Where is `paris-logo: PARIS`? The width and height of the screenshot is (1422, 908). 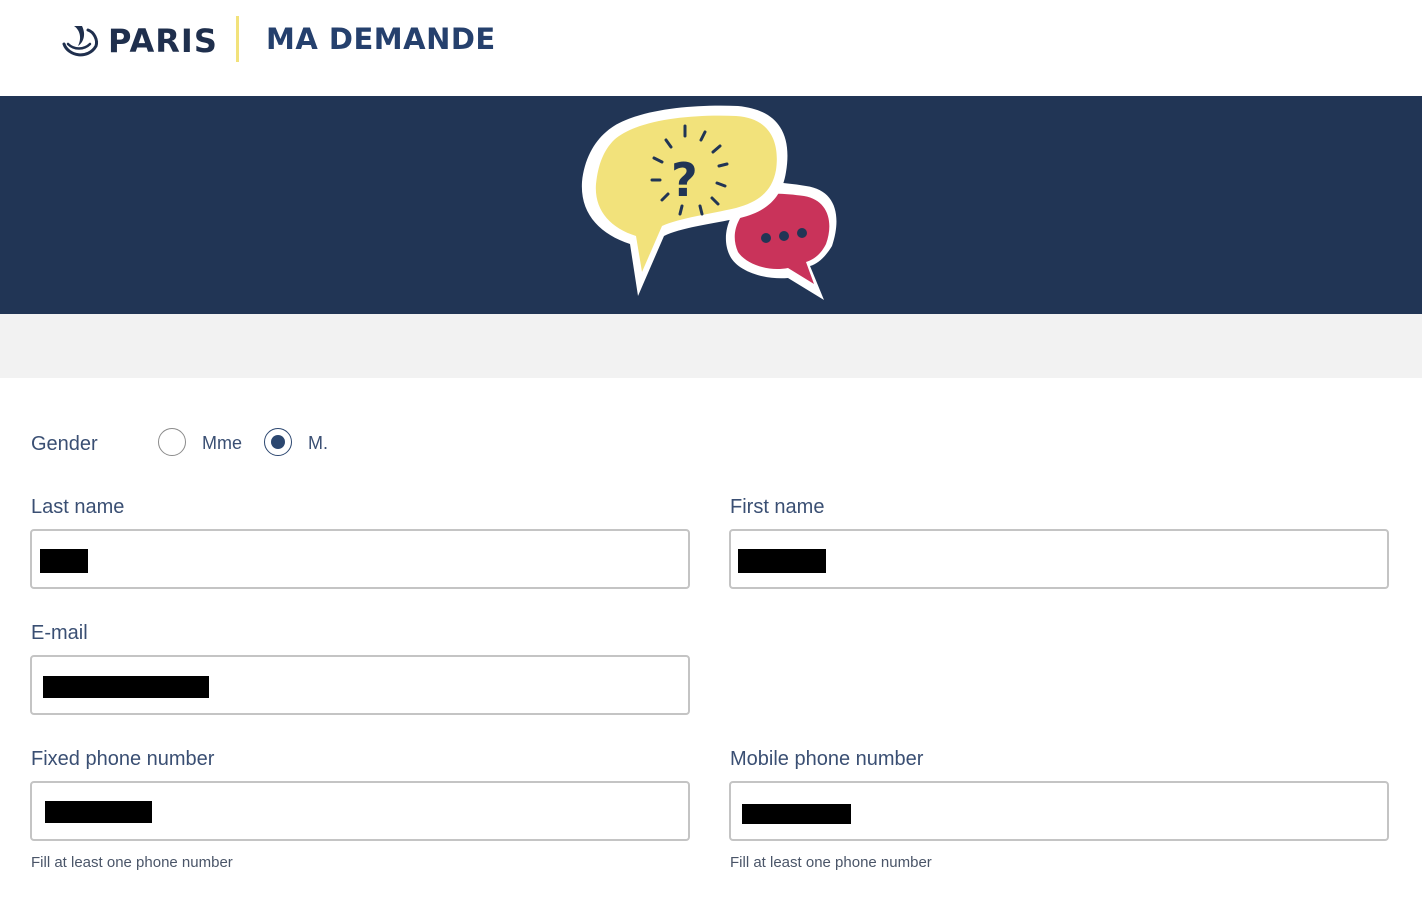 paris-logo: PARIS is located at coordinates (139, 41).